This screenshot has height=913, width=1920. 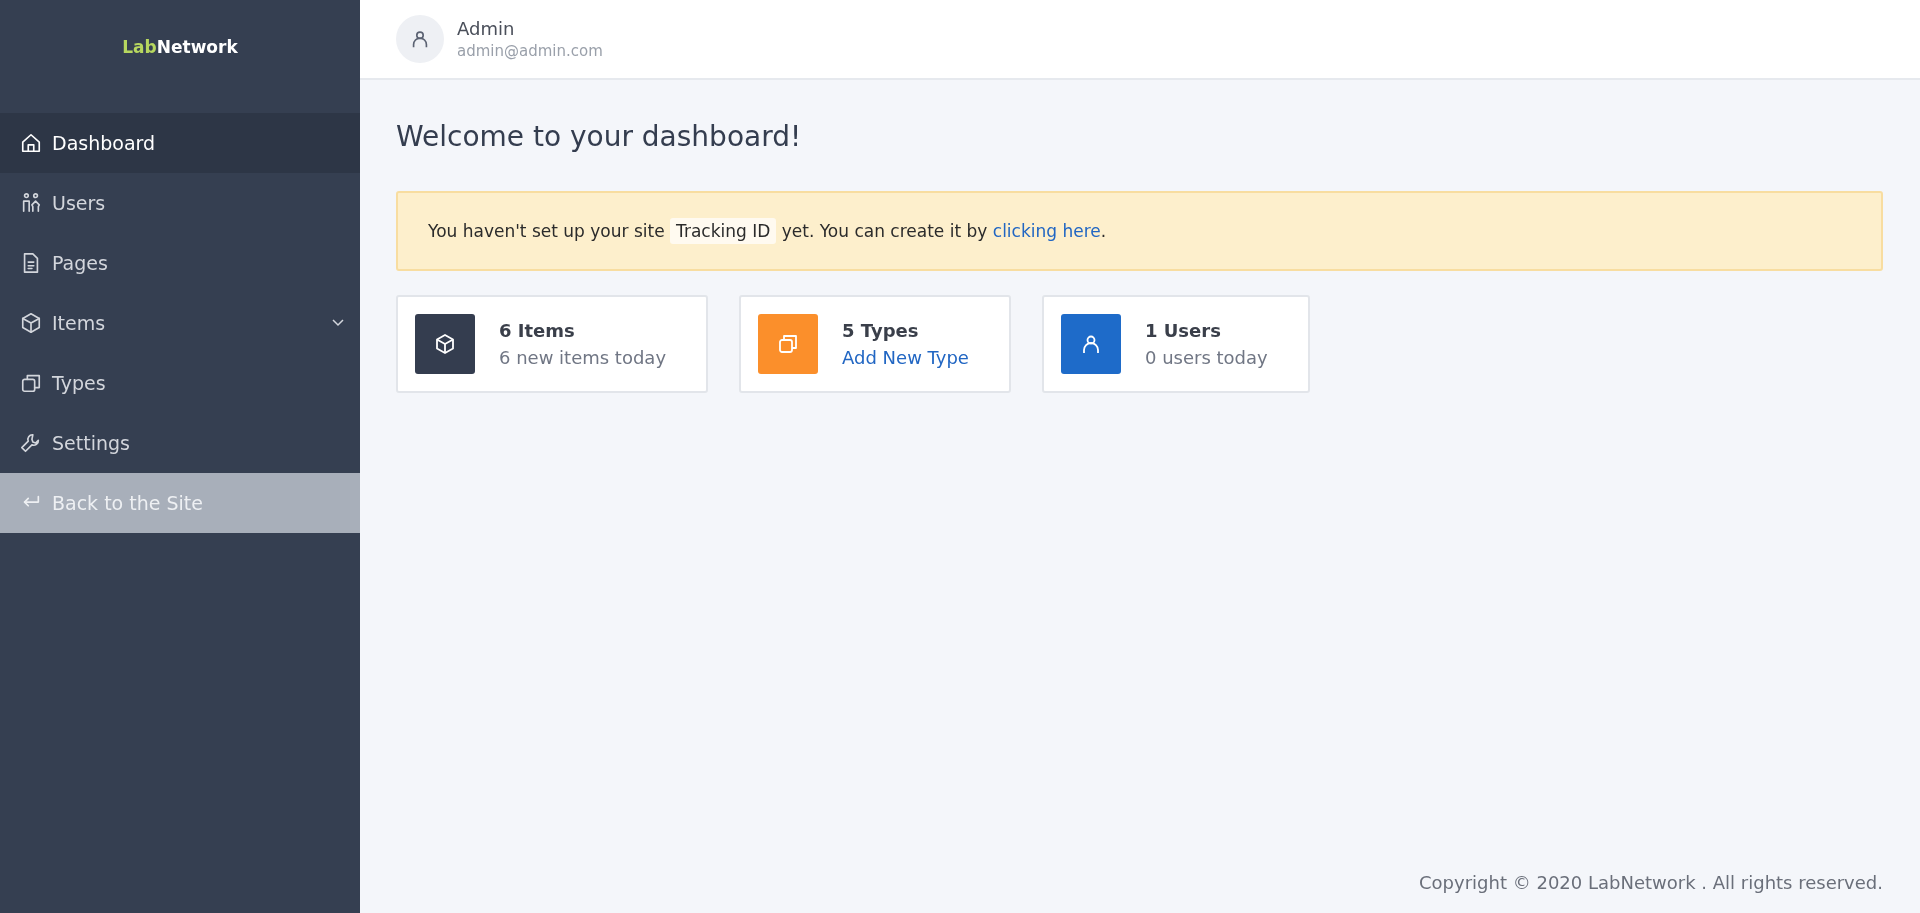 What do you see at coordinates (420, 39) in the screenshot?
I see `user-avatar` at bounding box center [420, 39].